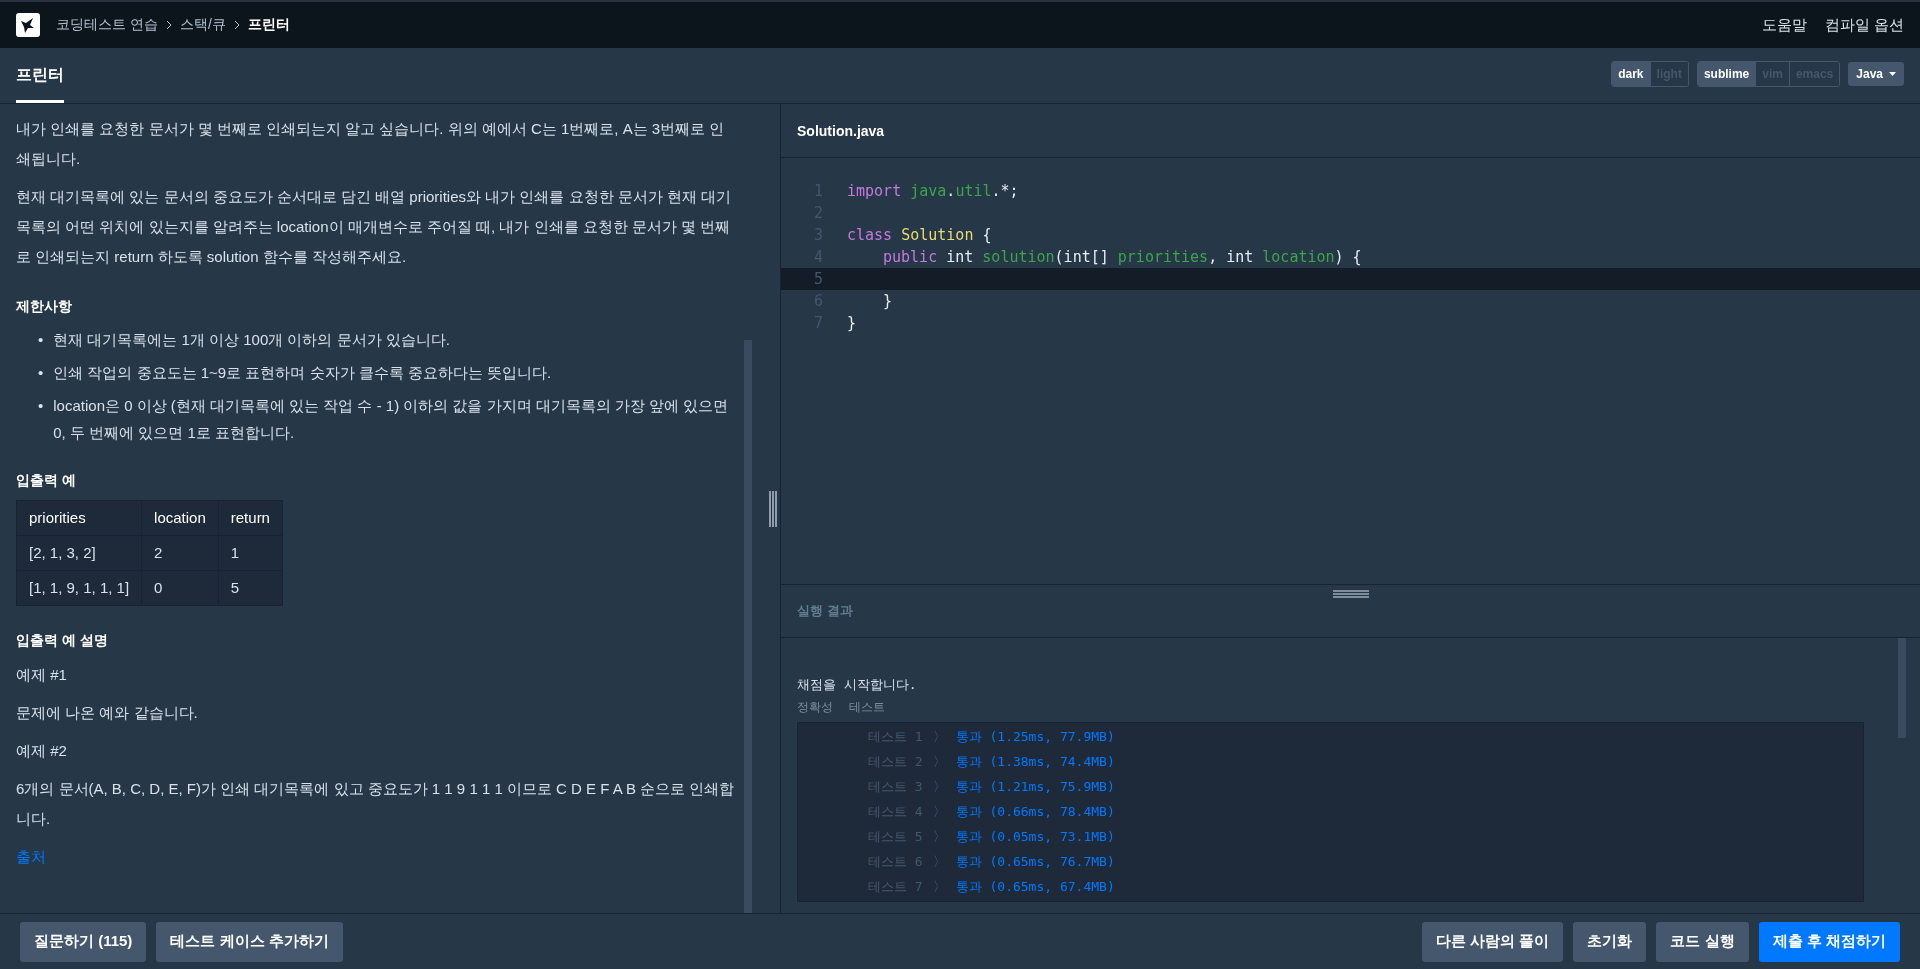 The image size is (1920, 969). I want to click on code-token: .*;, so click(1005, 191).